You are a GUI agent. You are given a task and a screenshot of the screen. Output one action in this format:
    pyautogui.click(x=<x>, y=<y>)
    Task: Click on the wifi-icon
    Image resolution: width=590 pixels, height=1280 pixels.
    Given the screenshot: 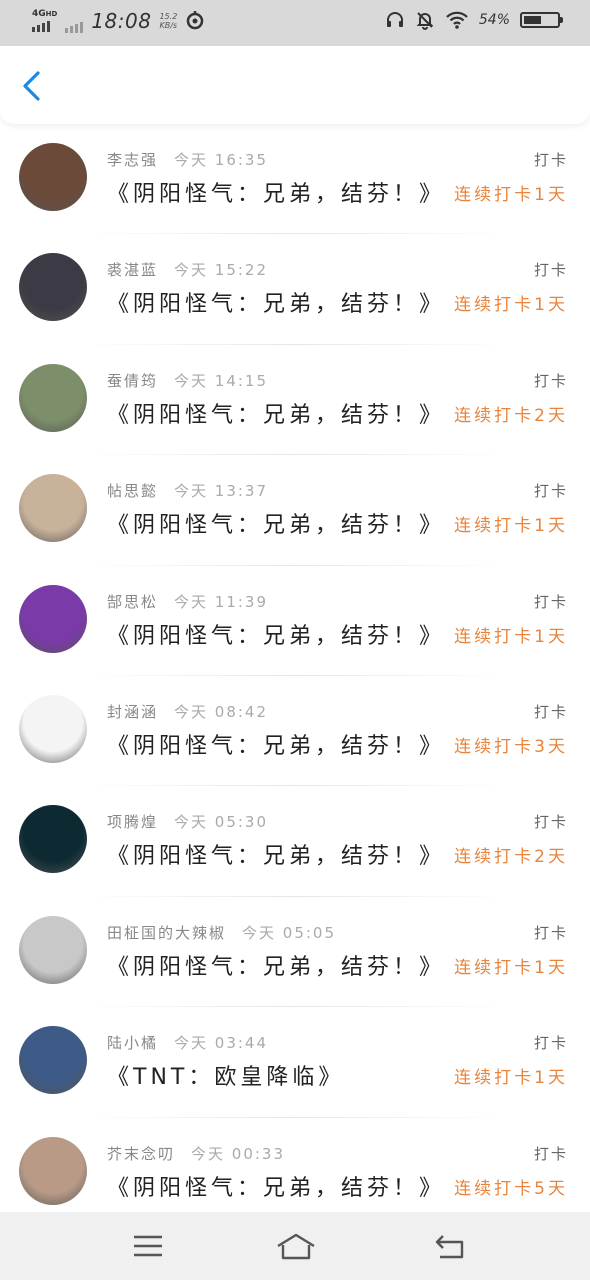 What is the action you would take?
    pyautogui.click(x=457, y=20)
    